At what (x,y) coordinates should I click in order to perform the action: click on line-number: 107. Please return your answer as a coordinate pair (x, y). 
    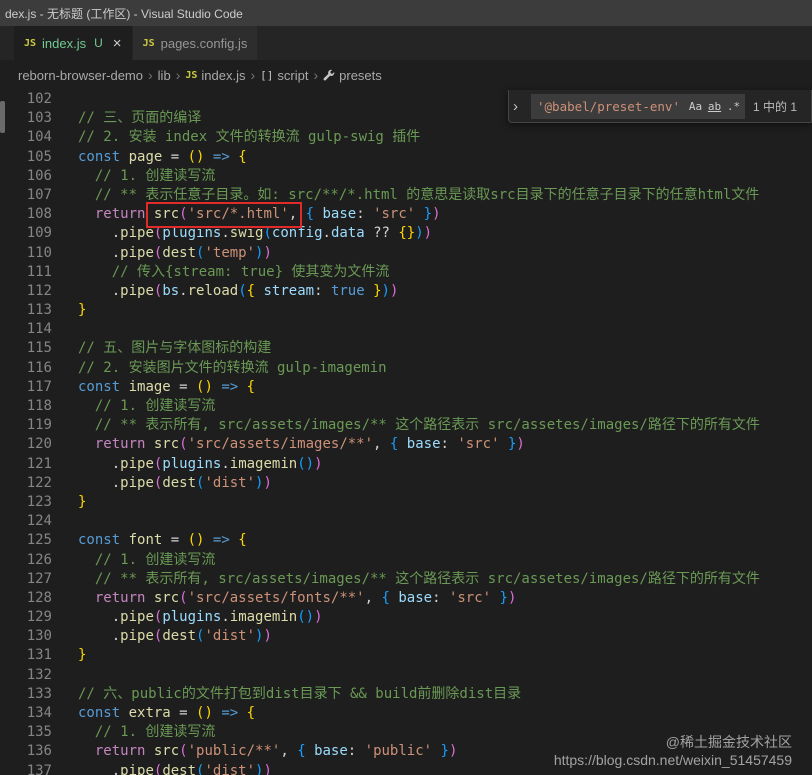
    Looking at the image, I should click on (39, 194).